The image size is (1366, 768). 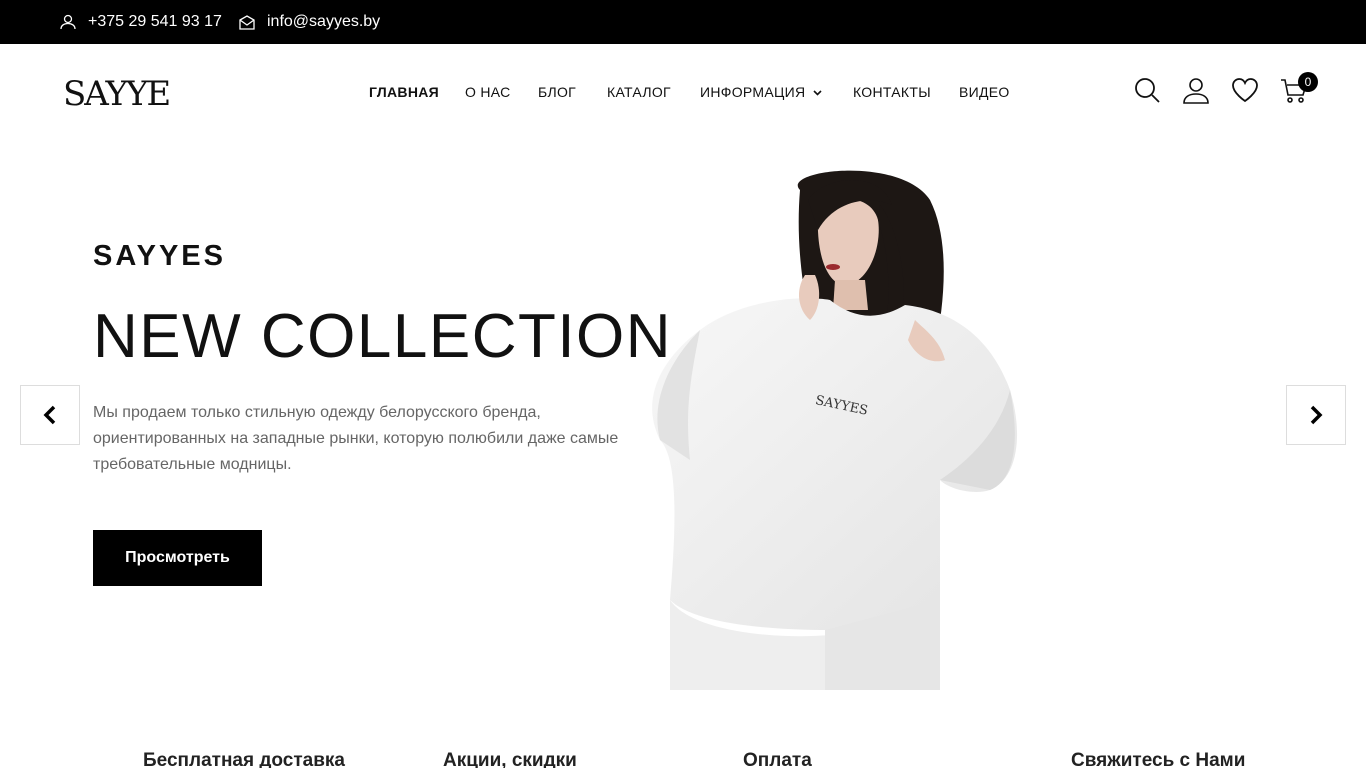 What do you see at coordinates (155, 21) in the screenshot?
I see `topbar-phone-text: +375 29 541 93 17` at bounding box center [155, 21].